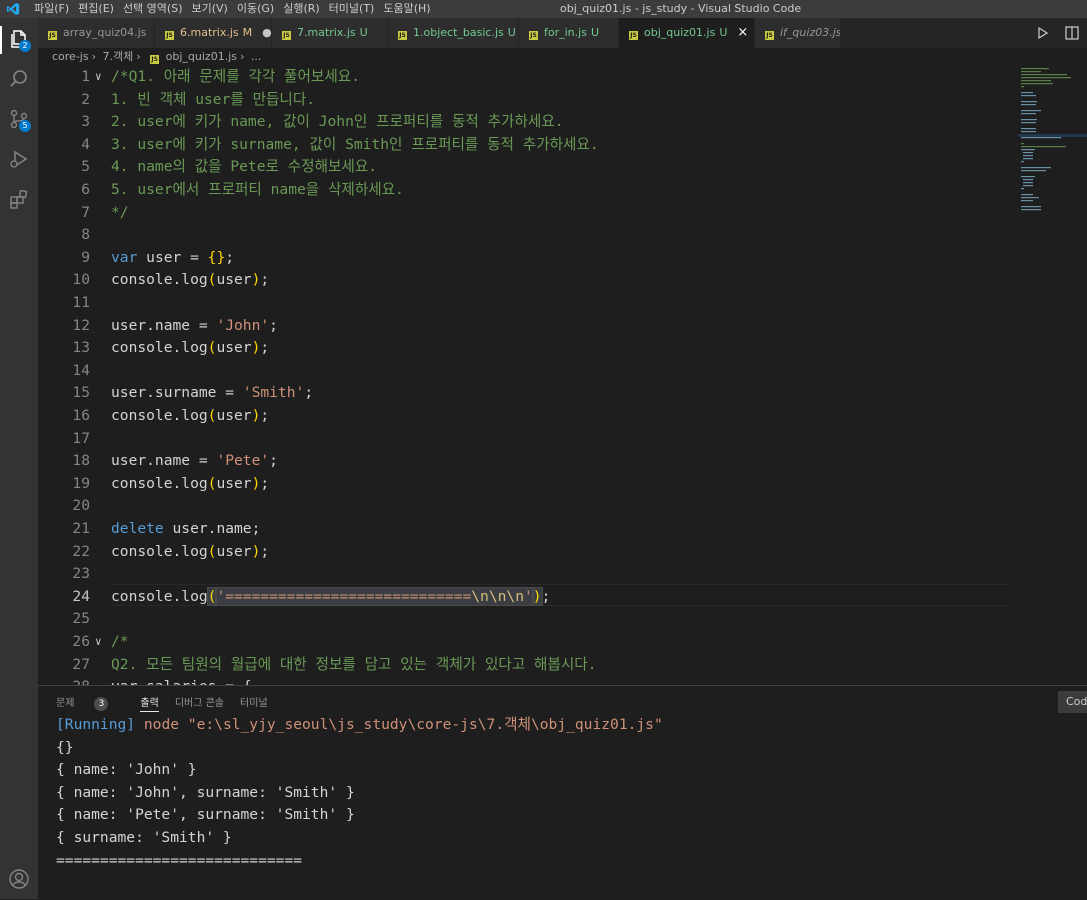 The height and width of the screenshot is (900, 1087). I want to click on code-line: 17, so click(81, 438).